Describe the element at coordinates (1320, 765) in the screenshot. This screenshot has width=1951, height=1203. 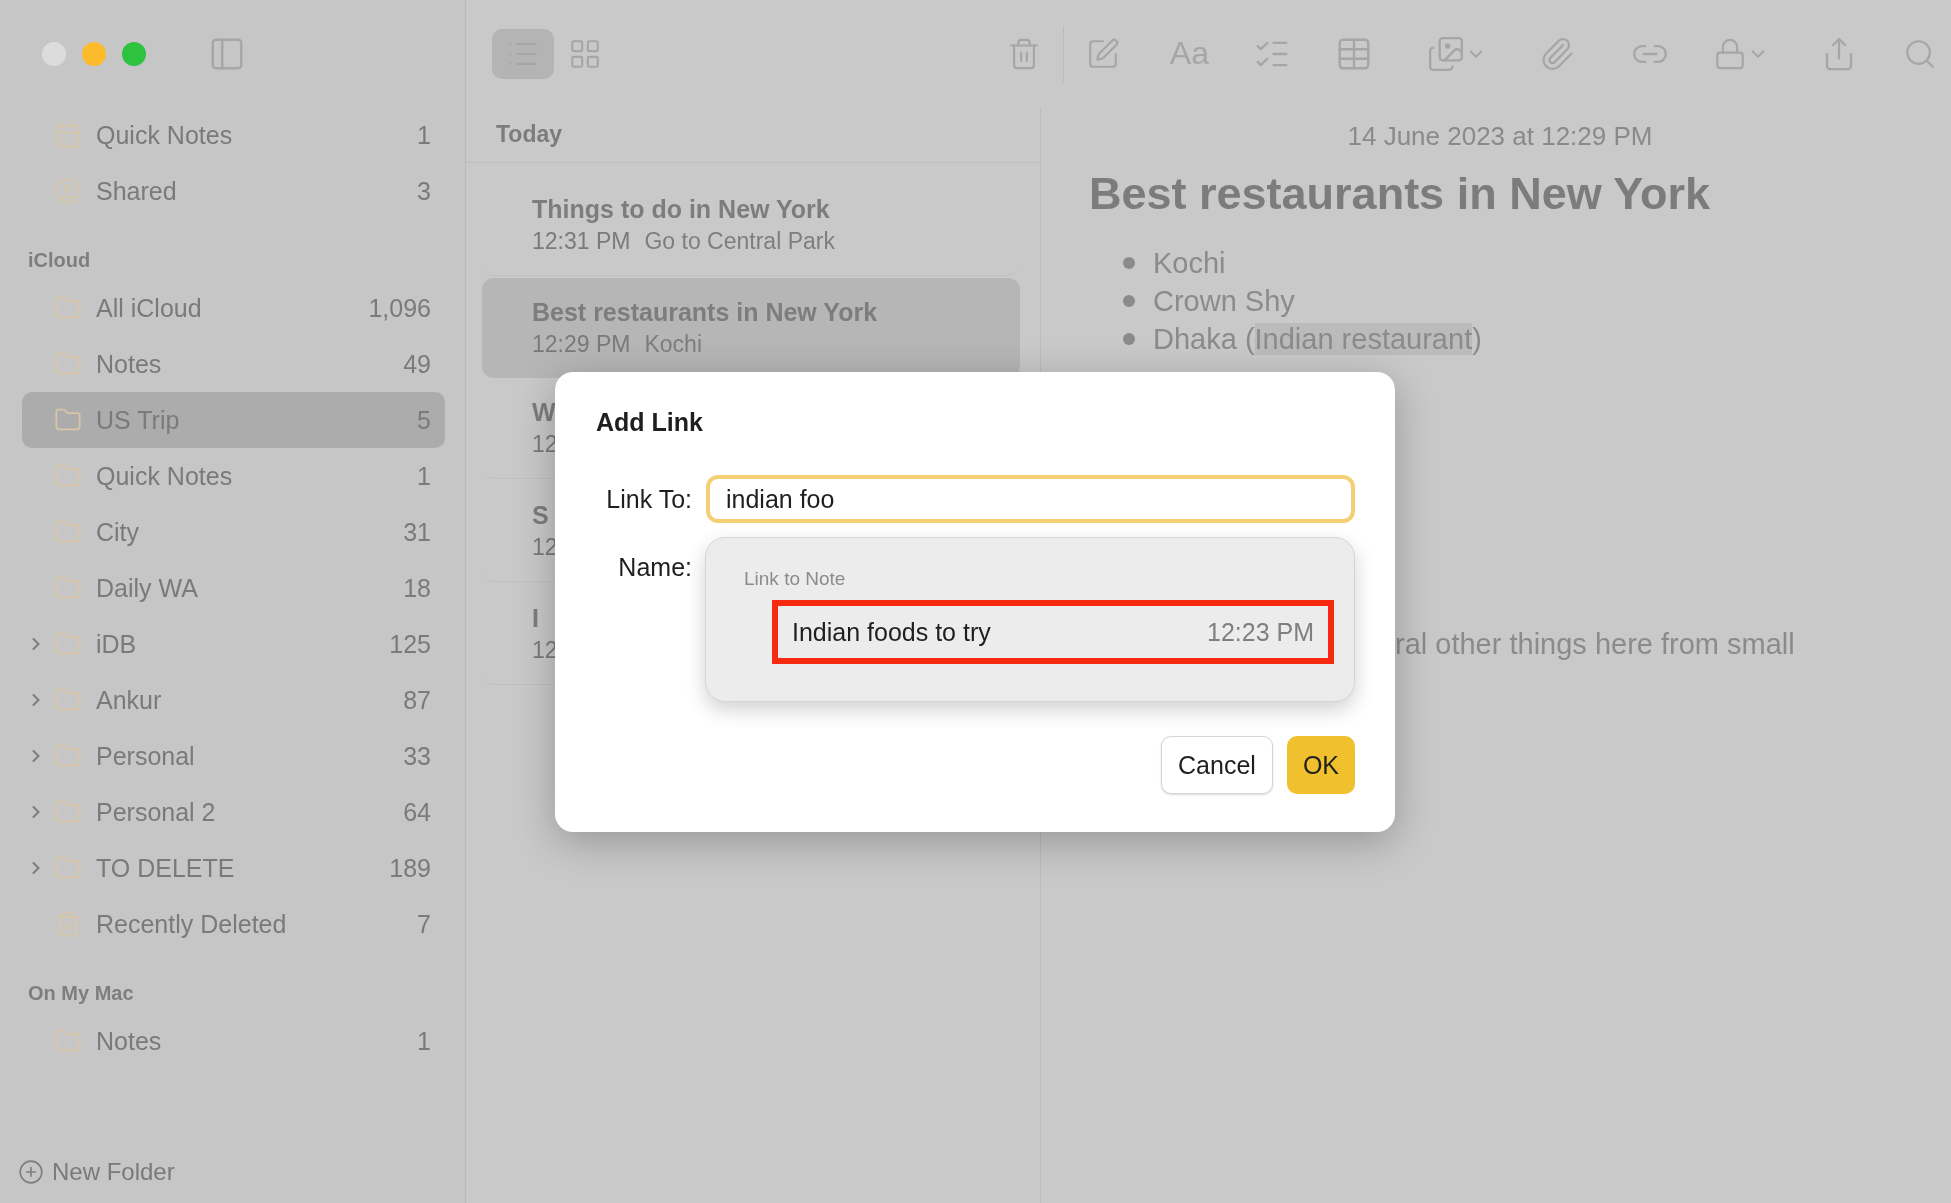
I see `ok-button: OK` at that location.